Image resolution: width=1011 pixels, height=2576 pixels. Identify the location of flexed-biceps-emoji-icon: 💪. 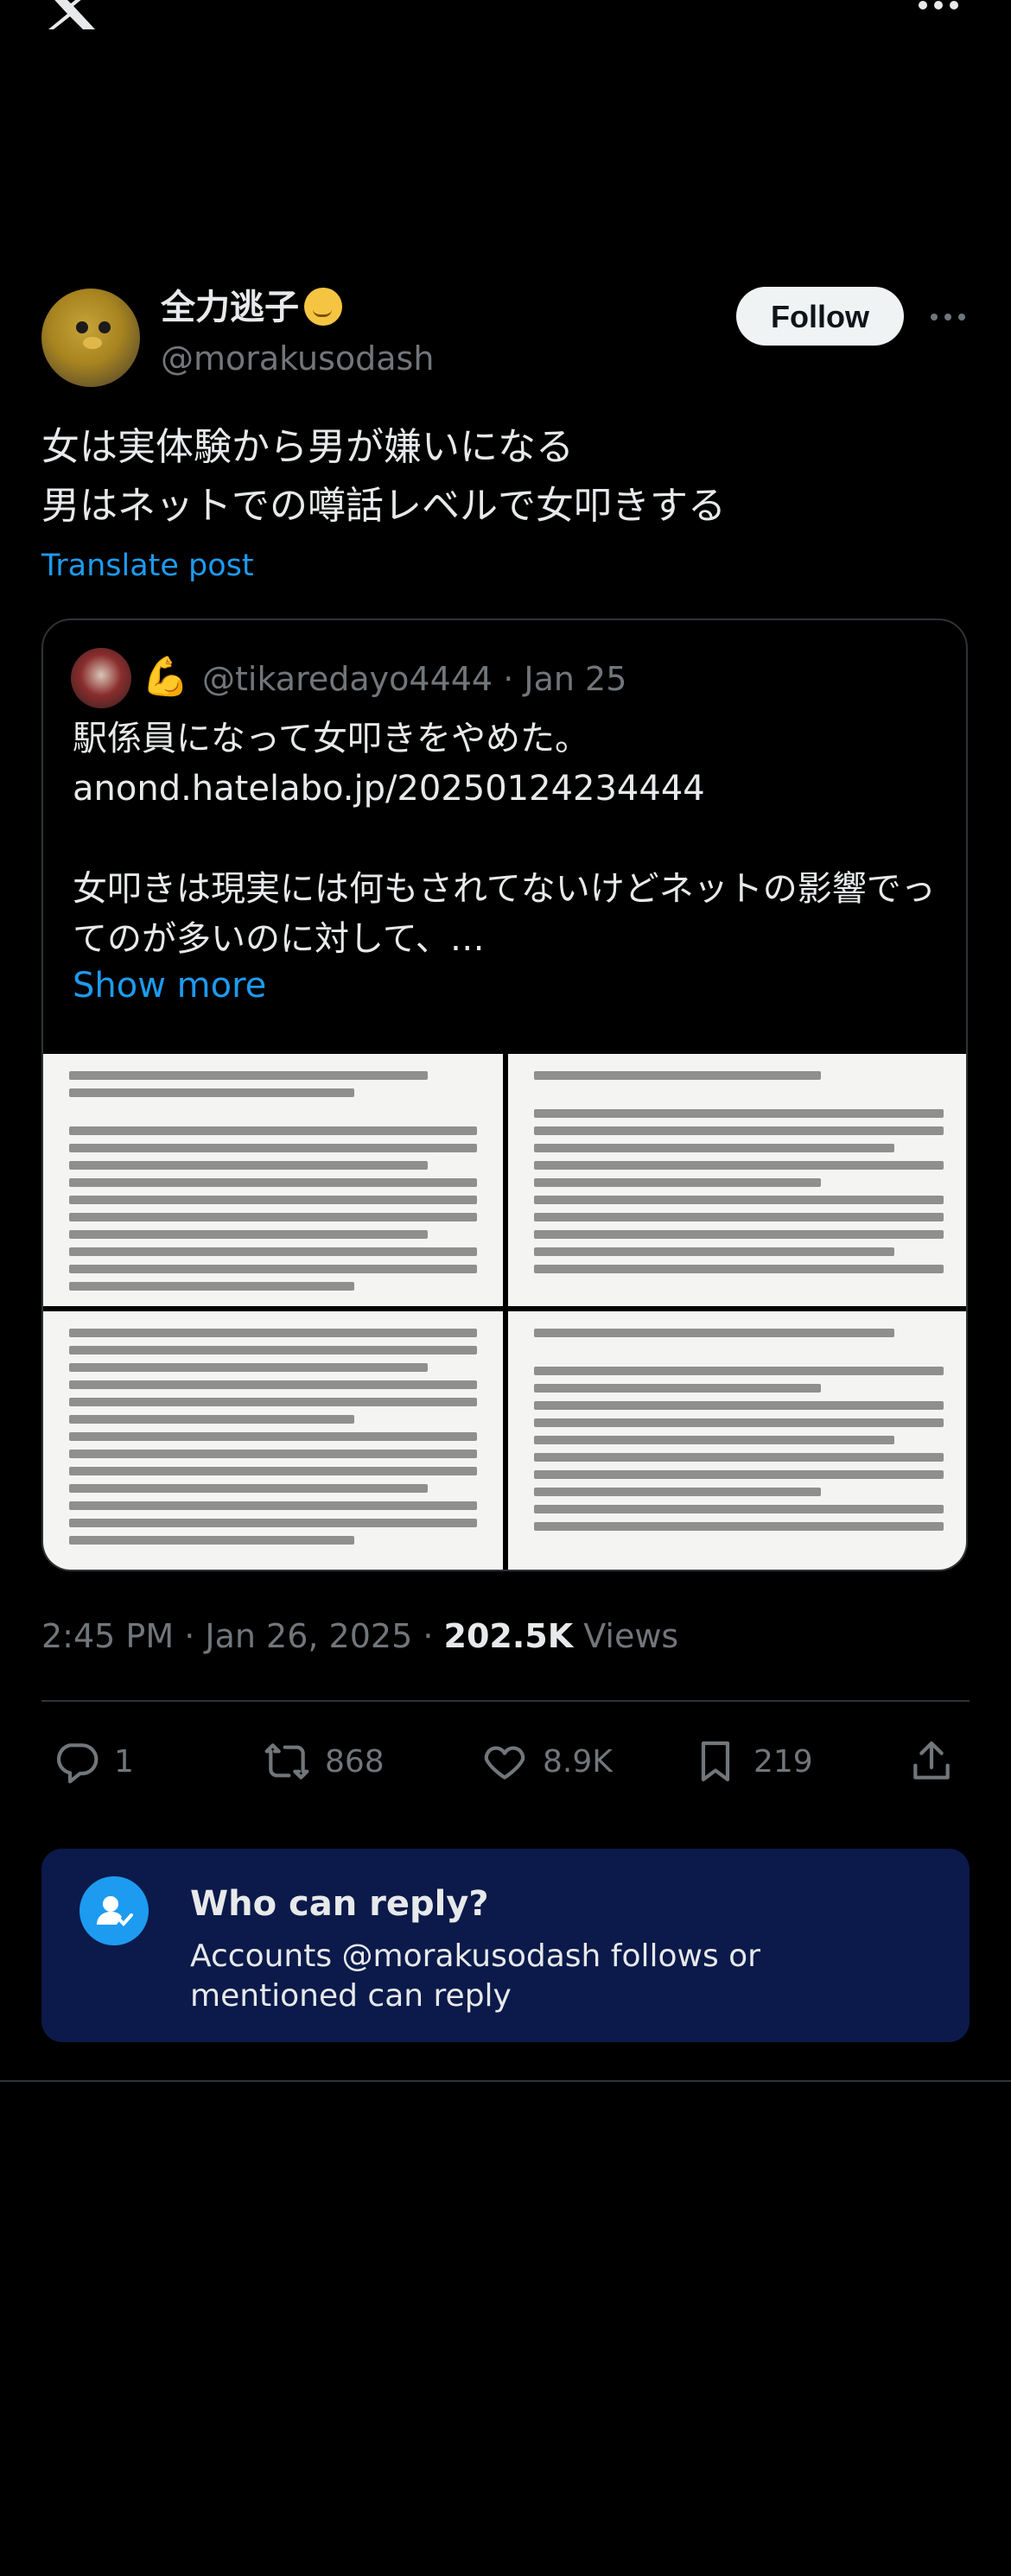
(165, 677).